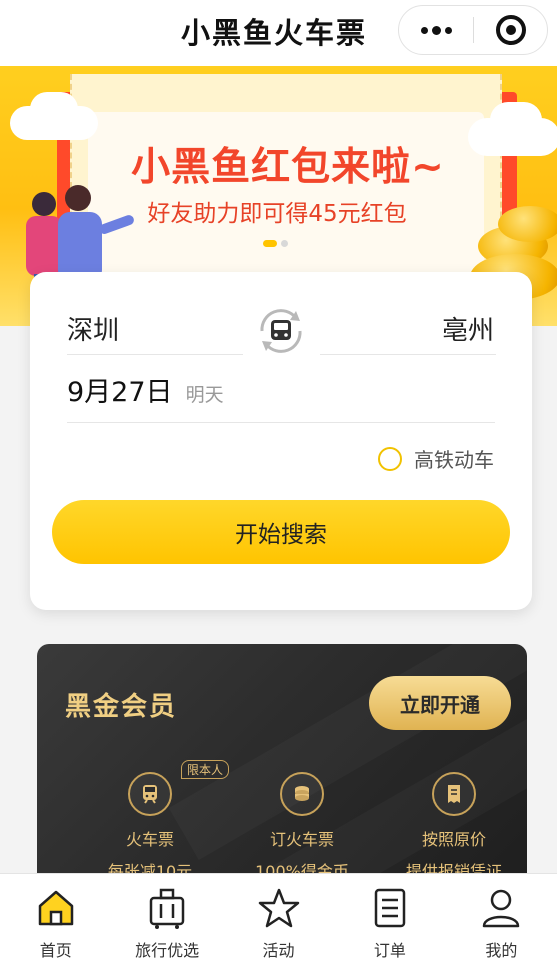  Describe the element at coordinates (389, 950) in the screenshot. I see `tab-label: 订单` at that location.